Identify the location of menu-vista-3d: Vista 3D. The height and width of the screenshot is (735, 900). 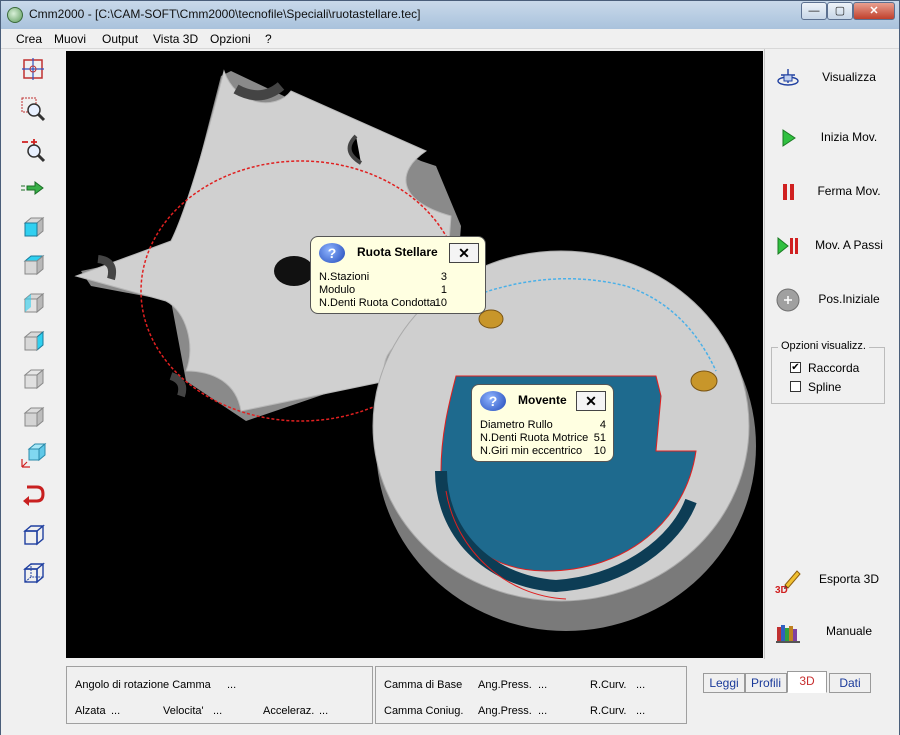
(175, 39).